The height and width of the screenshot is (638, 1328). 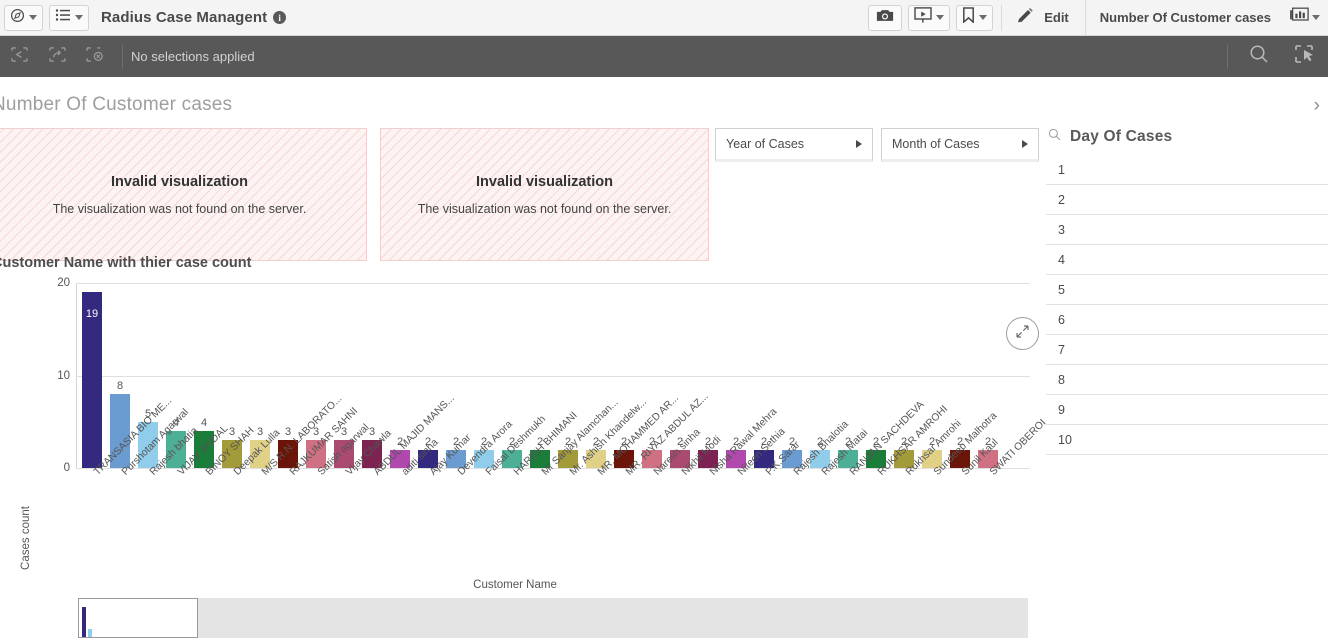 I want to click on x-axis-title: Customer Name, so click(x=515, y=585).